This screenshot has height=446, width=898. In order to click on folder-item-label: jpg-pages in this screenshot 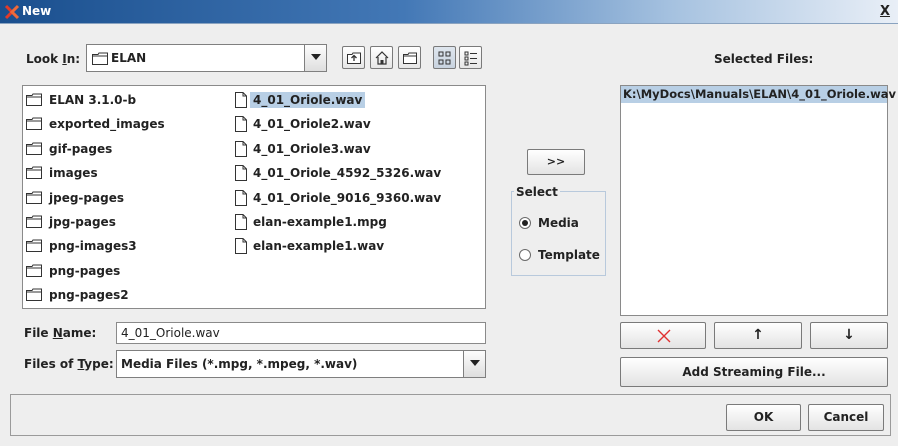, I will do `click(82, 222)`.